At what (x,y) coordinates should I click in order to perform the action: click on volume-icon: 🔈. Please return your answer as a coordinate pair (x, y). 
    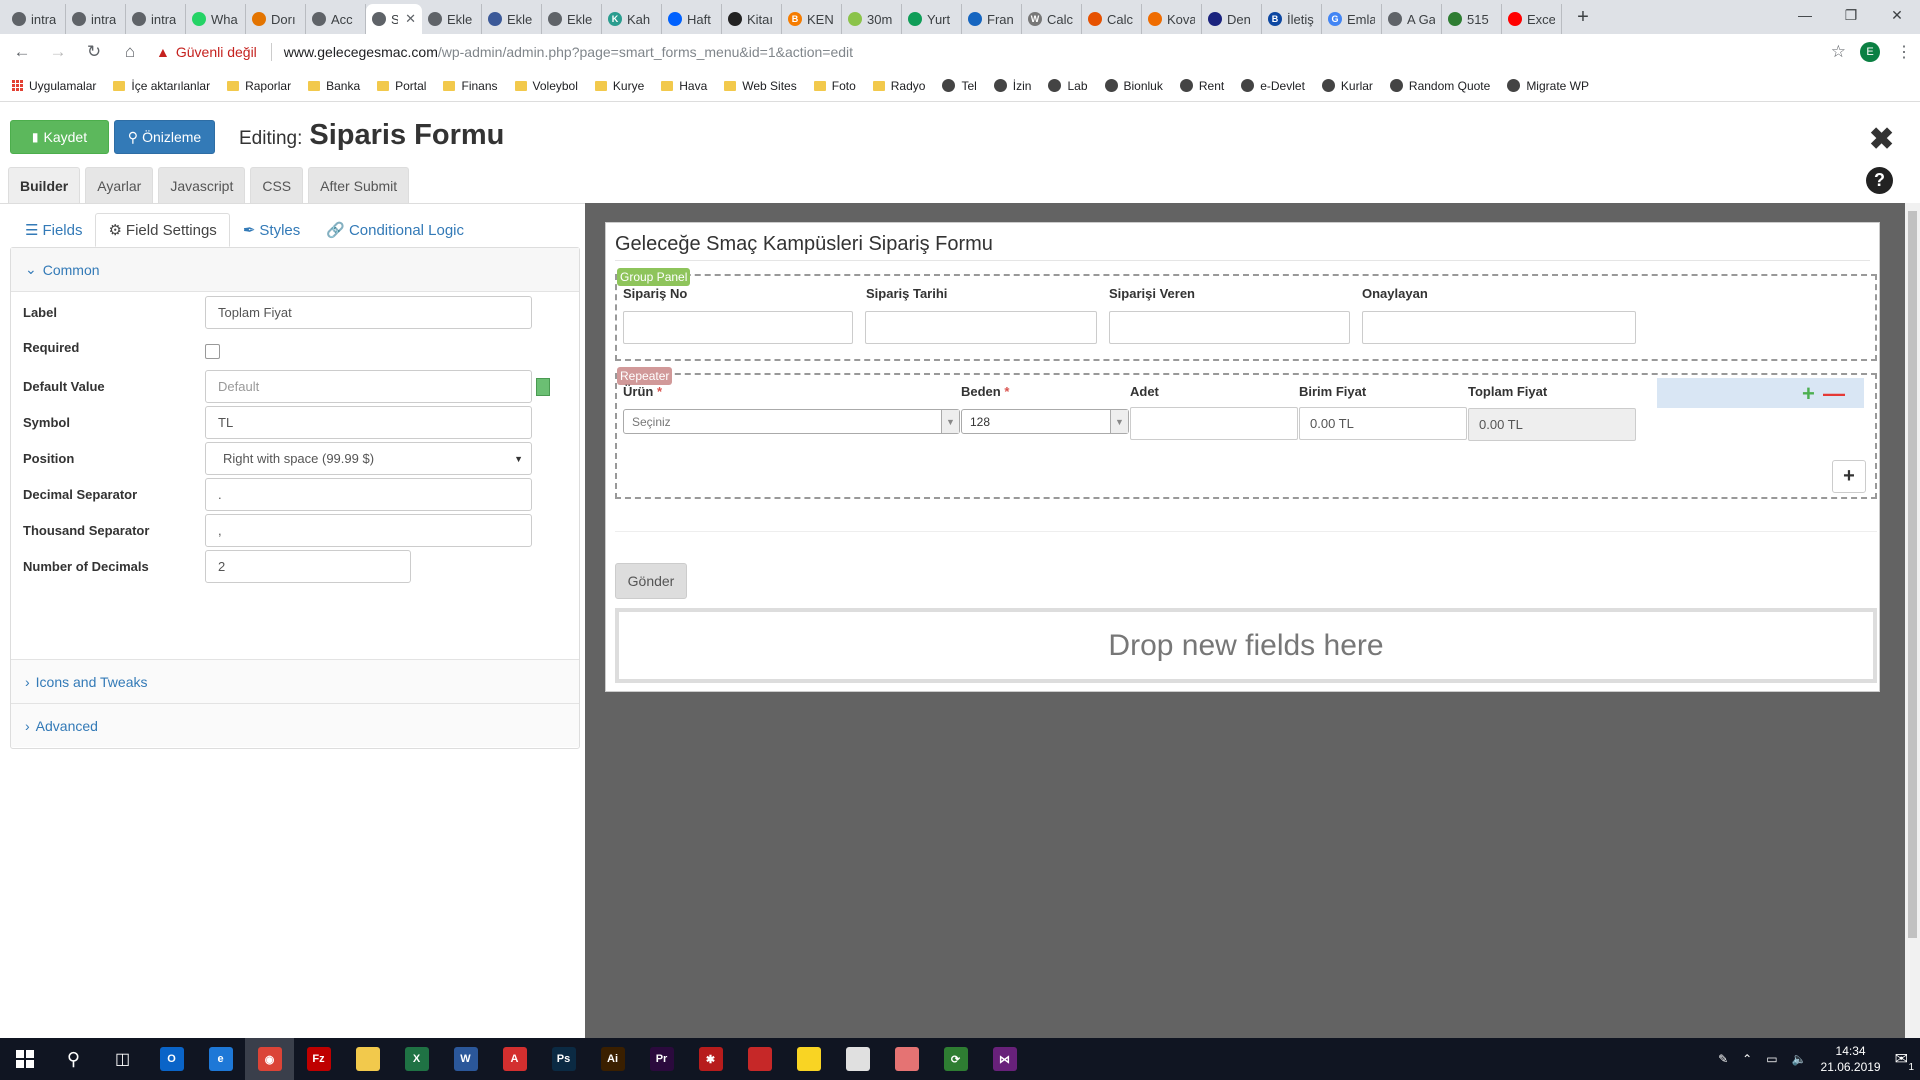
    Looking at the image, I should click on (1799, 1059).